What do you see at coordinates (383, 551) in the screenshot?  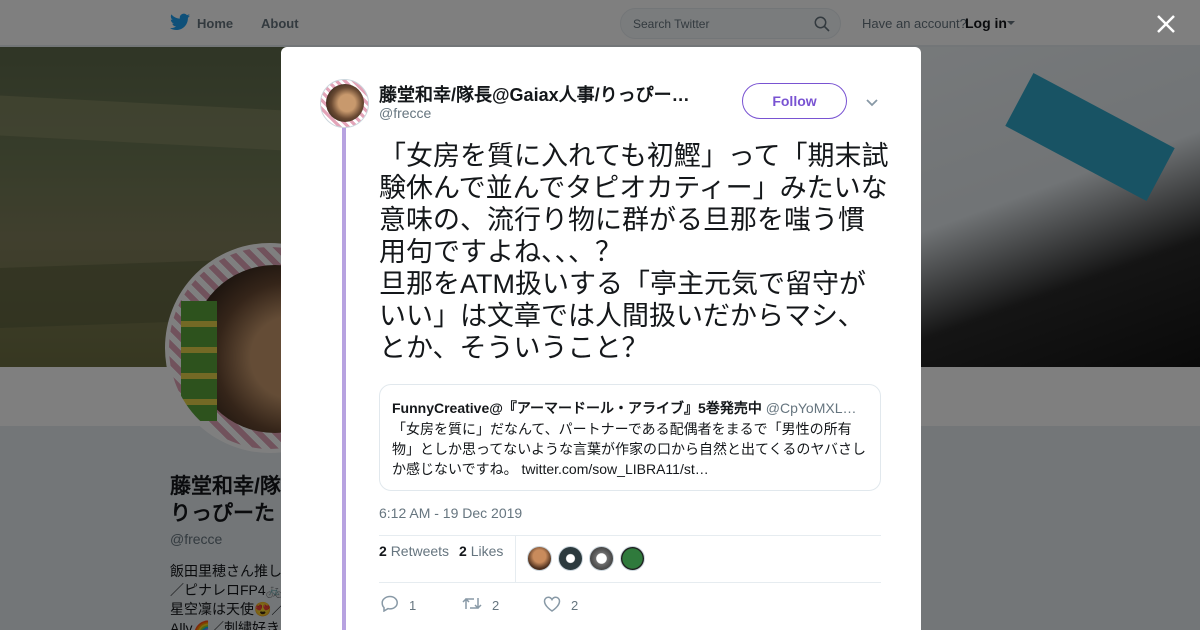 I see `retweets-count: 2` at bounding box center [383, 551].